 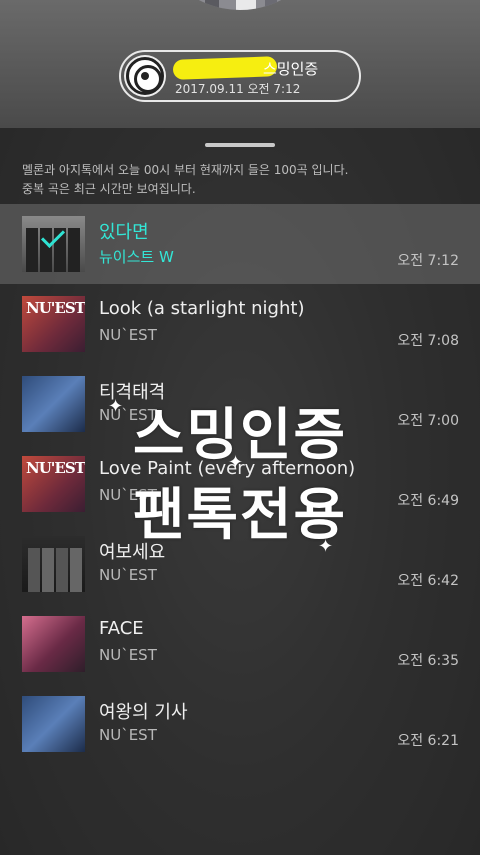 I want to click on album-art: NU'EST, so click(x=53, y=324).